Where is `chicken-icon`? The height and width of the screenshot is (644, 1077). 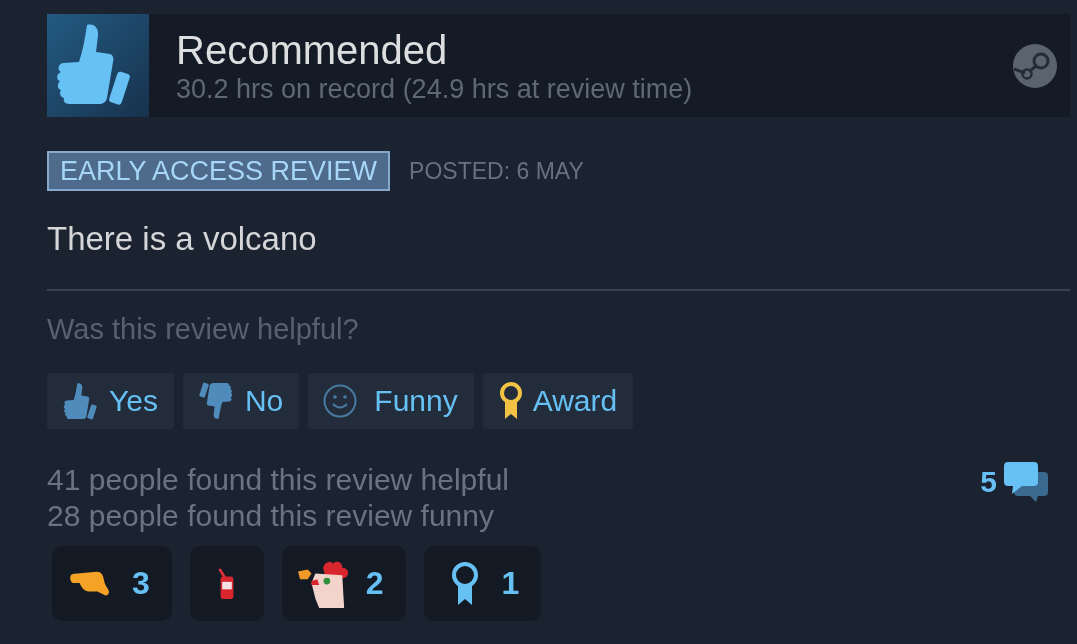 chicken-icon is located at coordinates (323, 583).